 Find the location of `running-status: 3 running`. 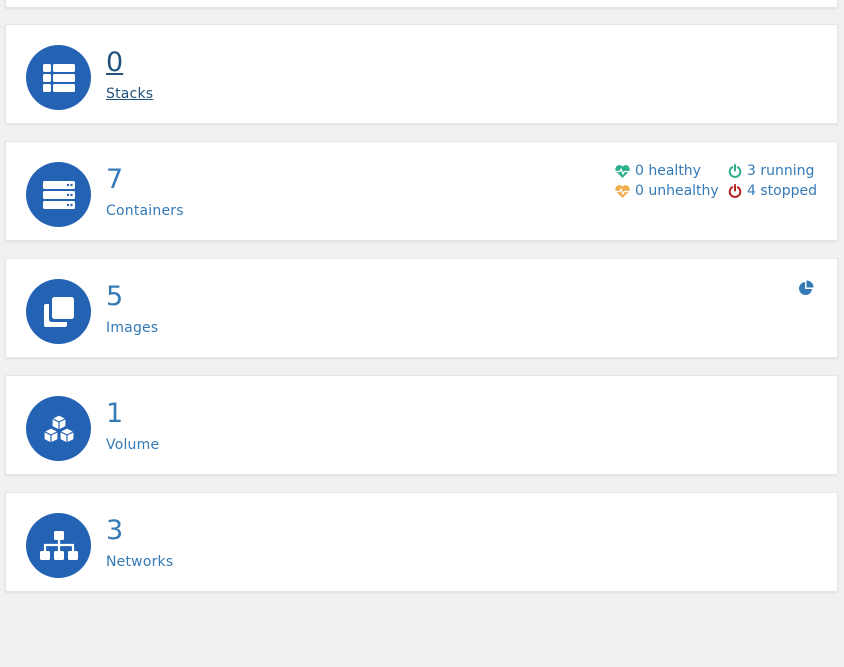

running-status: 3 running is located at coordinates (771, 171).